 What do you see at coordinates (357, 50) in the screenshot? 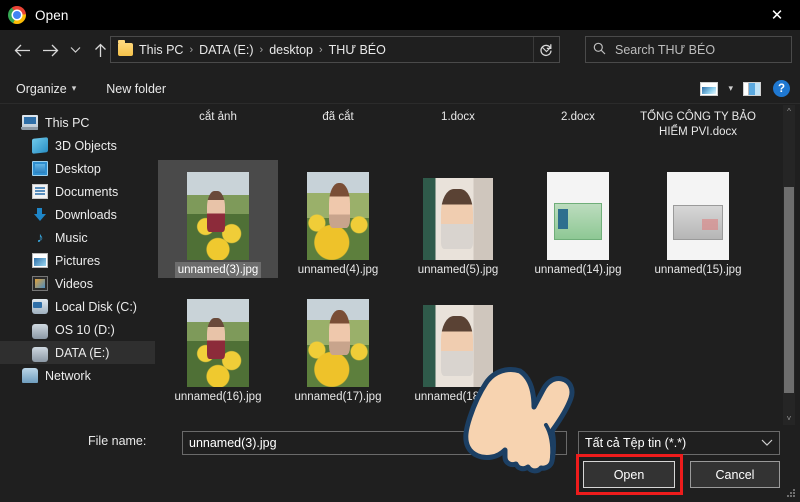
I see `breadcrumb-item-3: THƯ BÉO` at bounding box center [357, 50].